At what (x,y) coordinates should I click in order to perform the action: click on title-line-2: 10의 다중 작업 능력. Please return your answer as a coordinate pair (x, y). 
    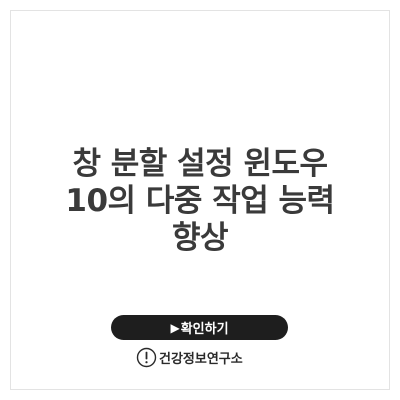
    Looking at the image, I should click on (200, 201).